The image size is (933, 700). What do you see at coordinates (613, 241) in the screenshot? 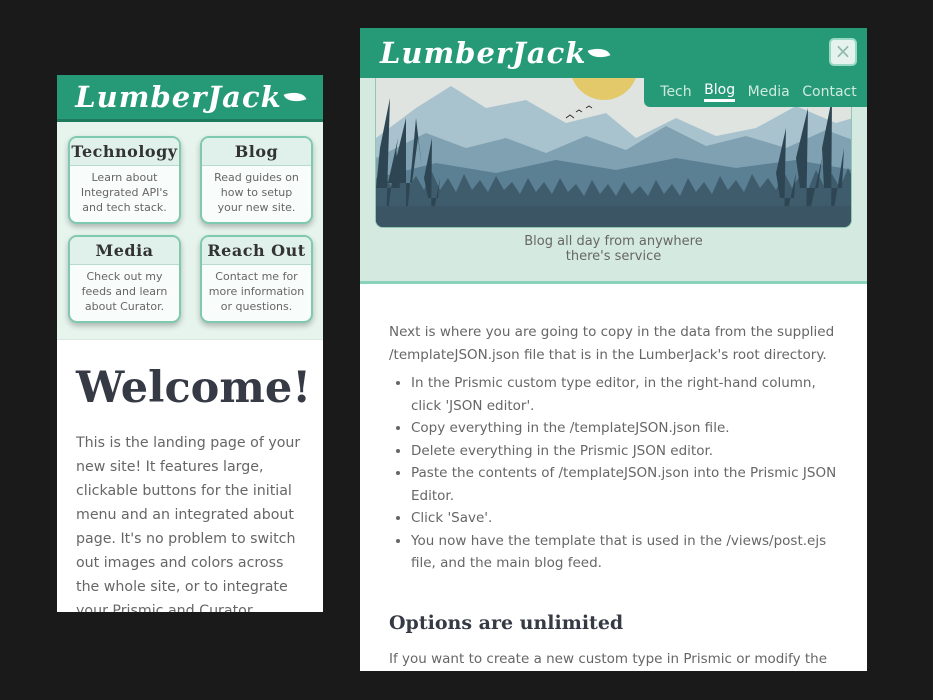
I see `hero-caption-line: Blog all day from anywhere` at bounding box center [613, 241].